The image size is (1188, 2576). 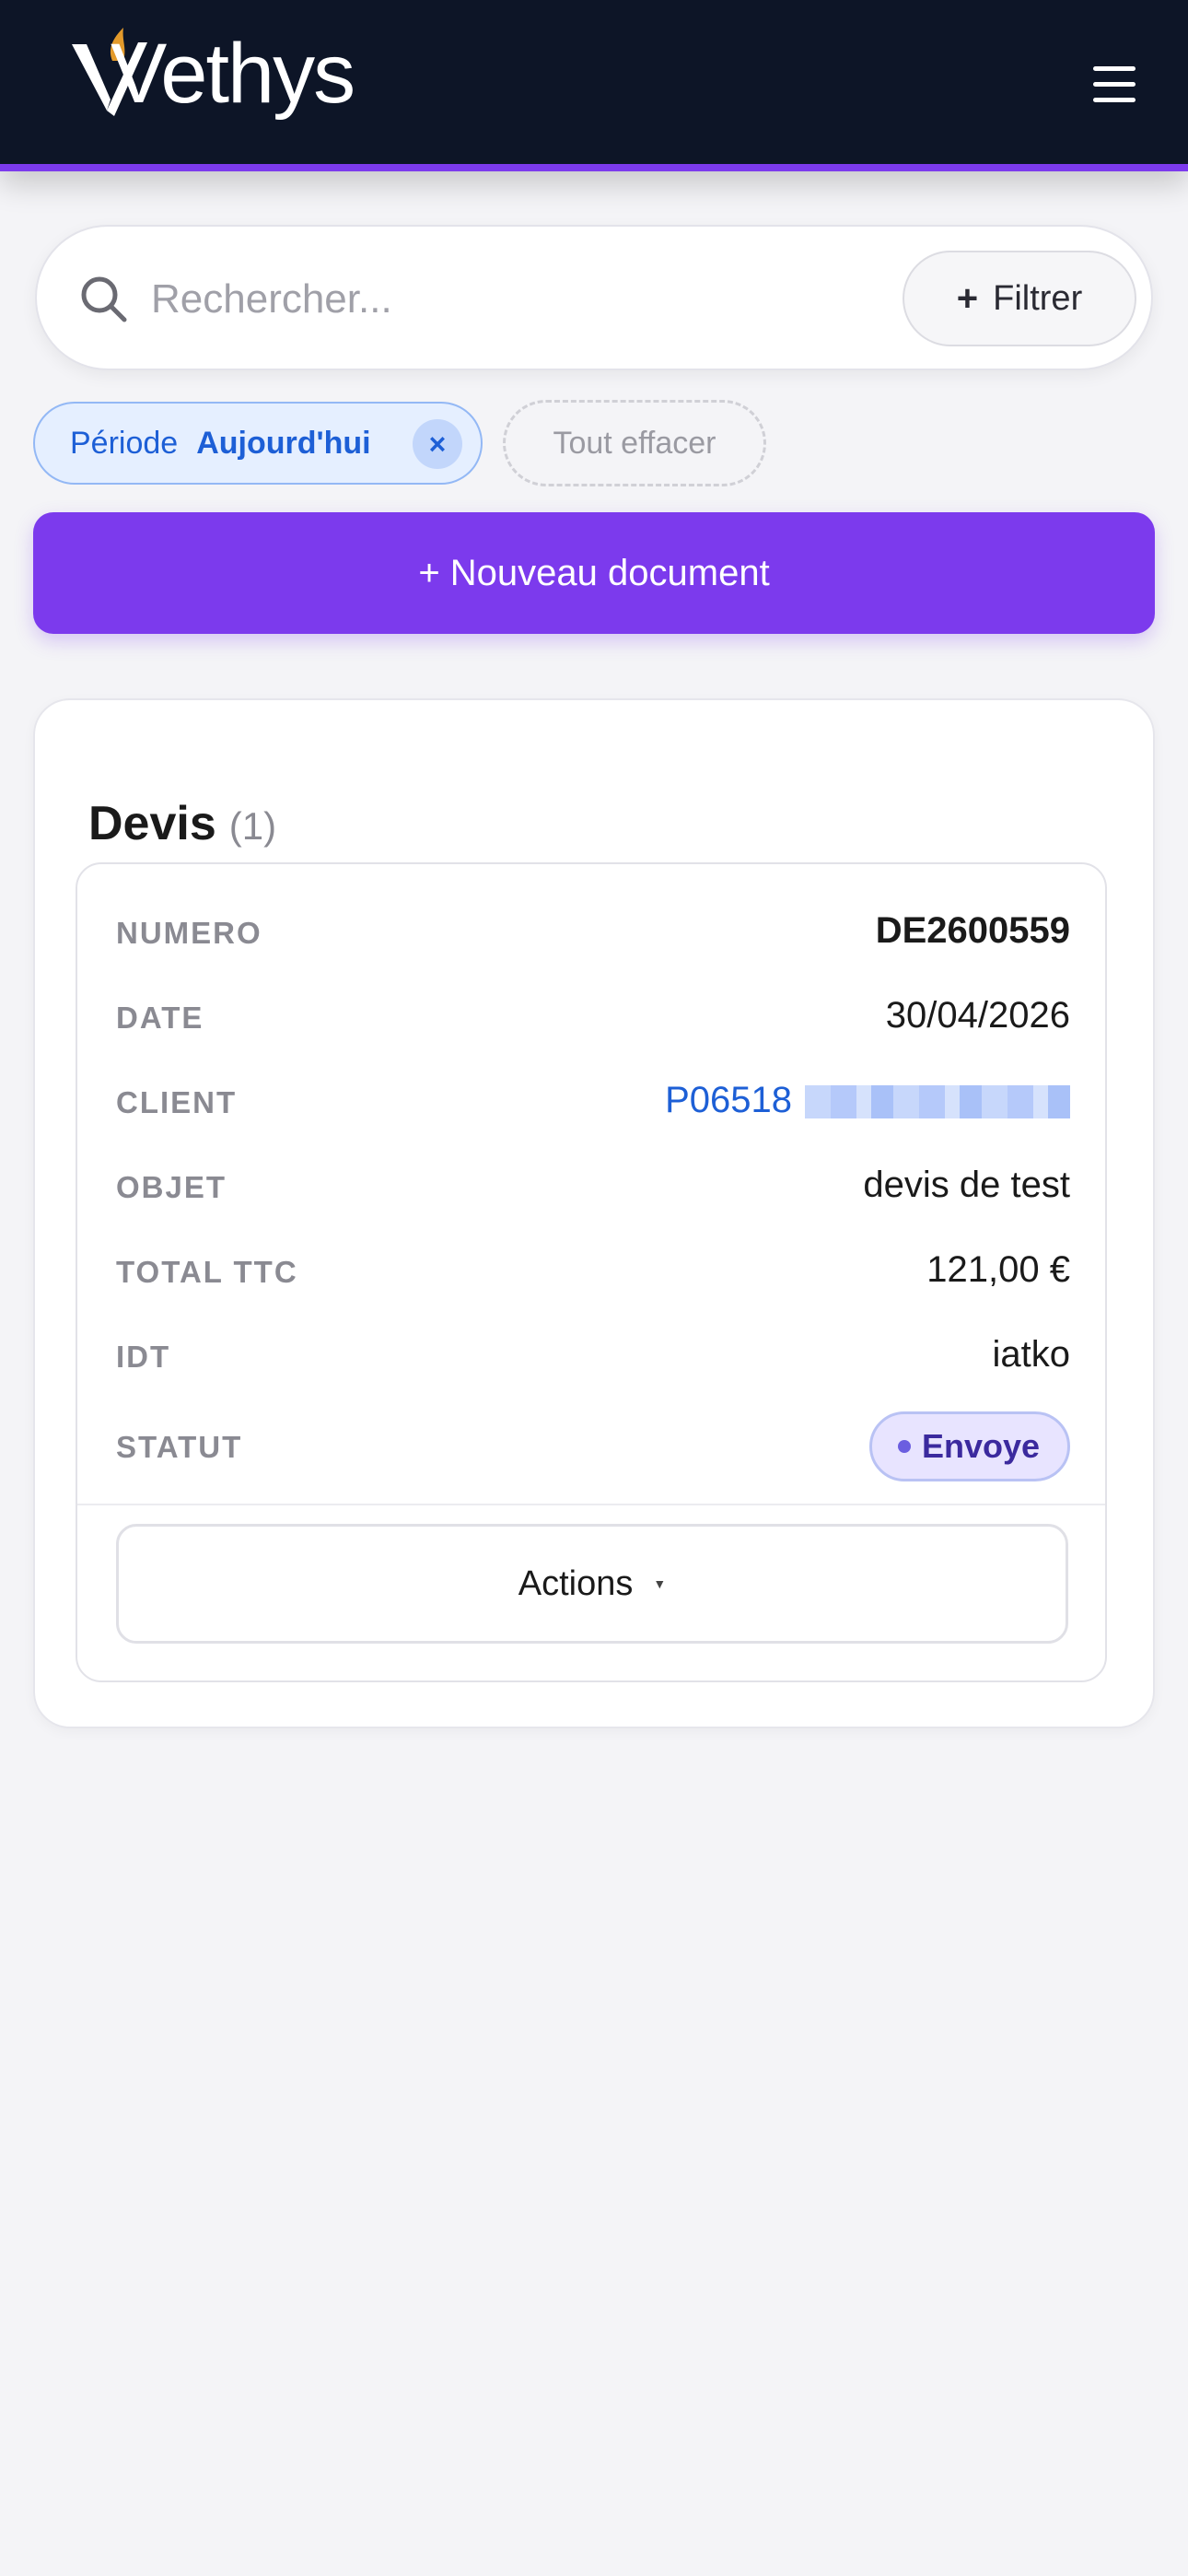 I want to click on field-label: CLIENT, so click(x=177, y=1102).